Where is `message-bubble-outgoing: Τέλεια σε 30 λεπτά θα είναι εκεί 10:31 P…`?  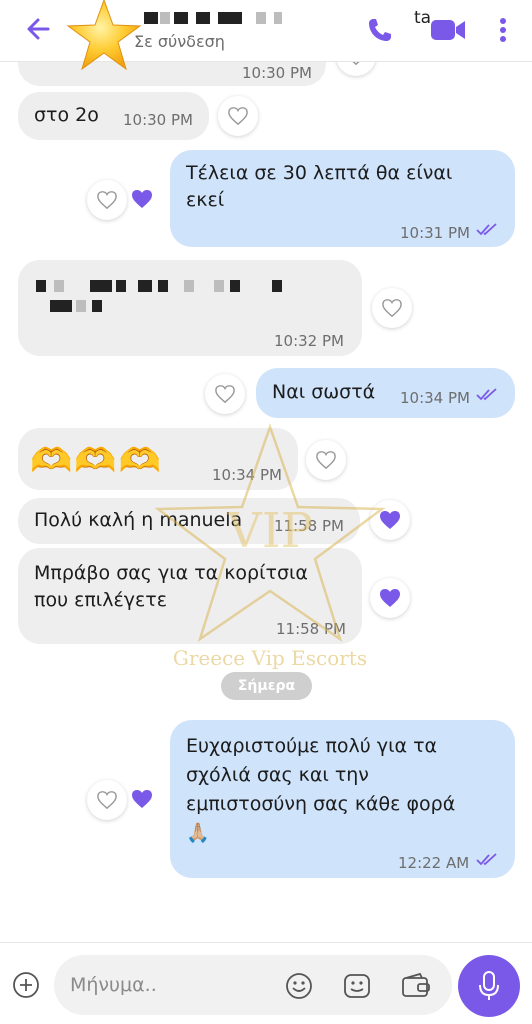 message-bubble-outgoing: Τέλεια σε 30 λεπτά θα είναι εκεί 10:31 P… is located at coordinates (342, 198).